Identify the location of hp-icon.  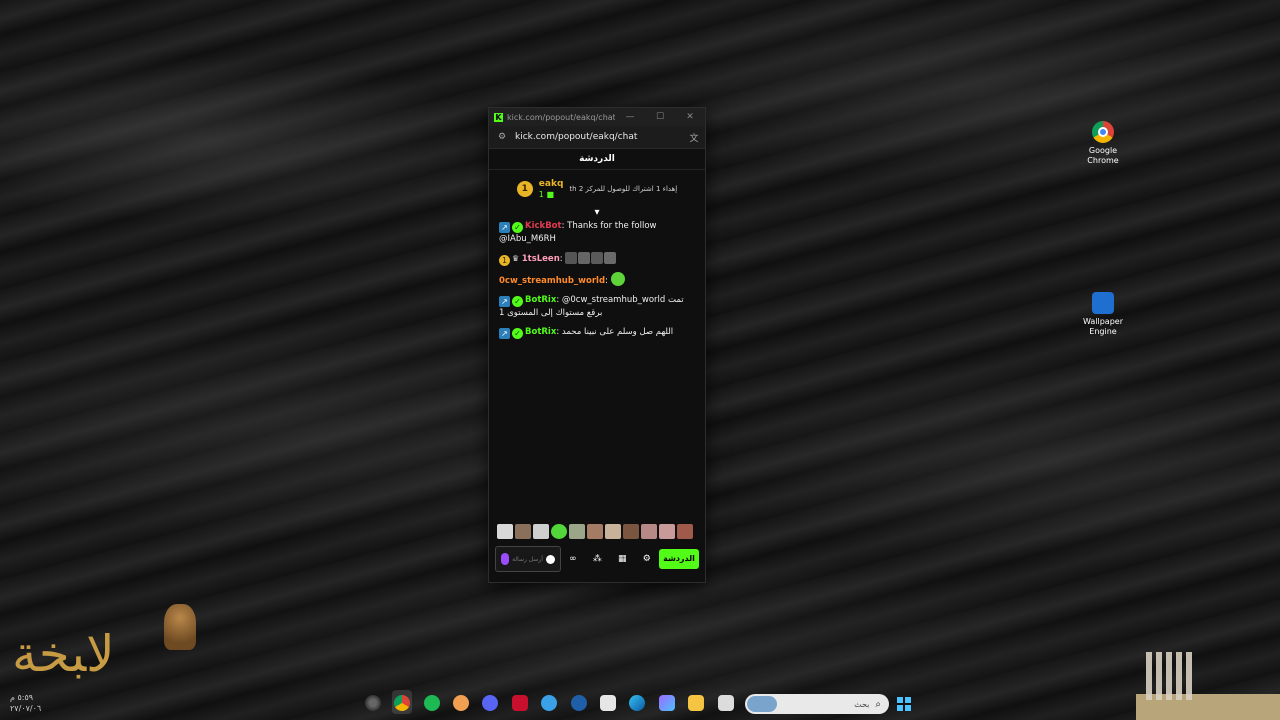
(579, 703).